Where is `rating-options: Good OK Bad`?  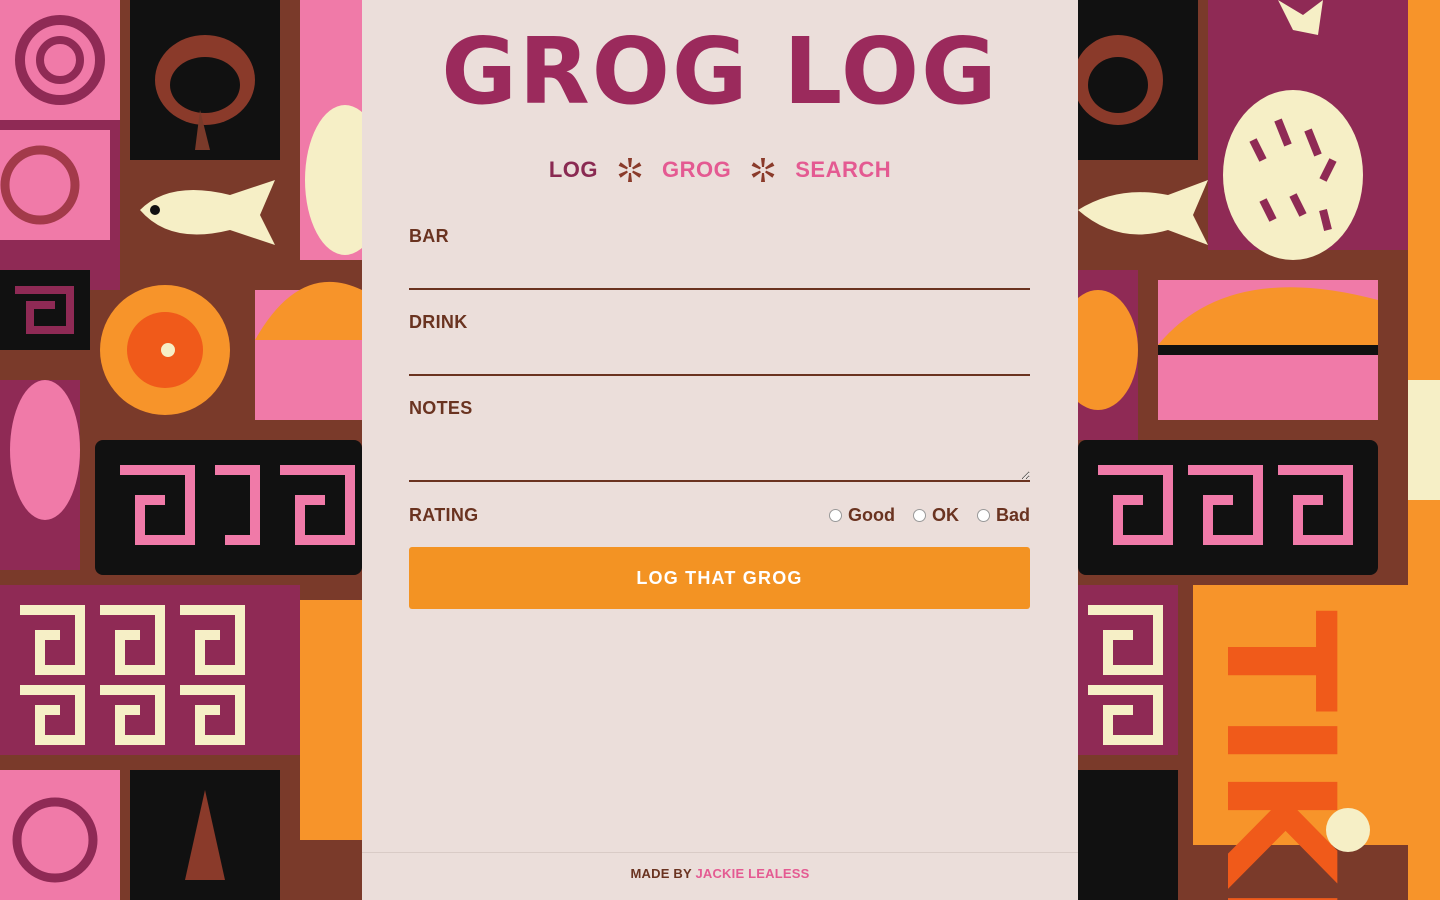
rating-options: Good OK Bad is located at coordinates (929, 515).